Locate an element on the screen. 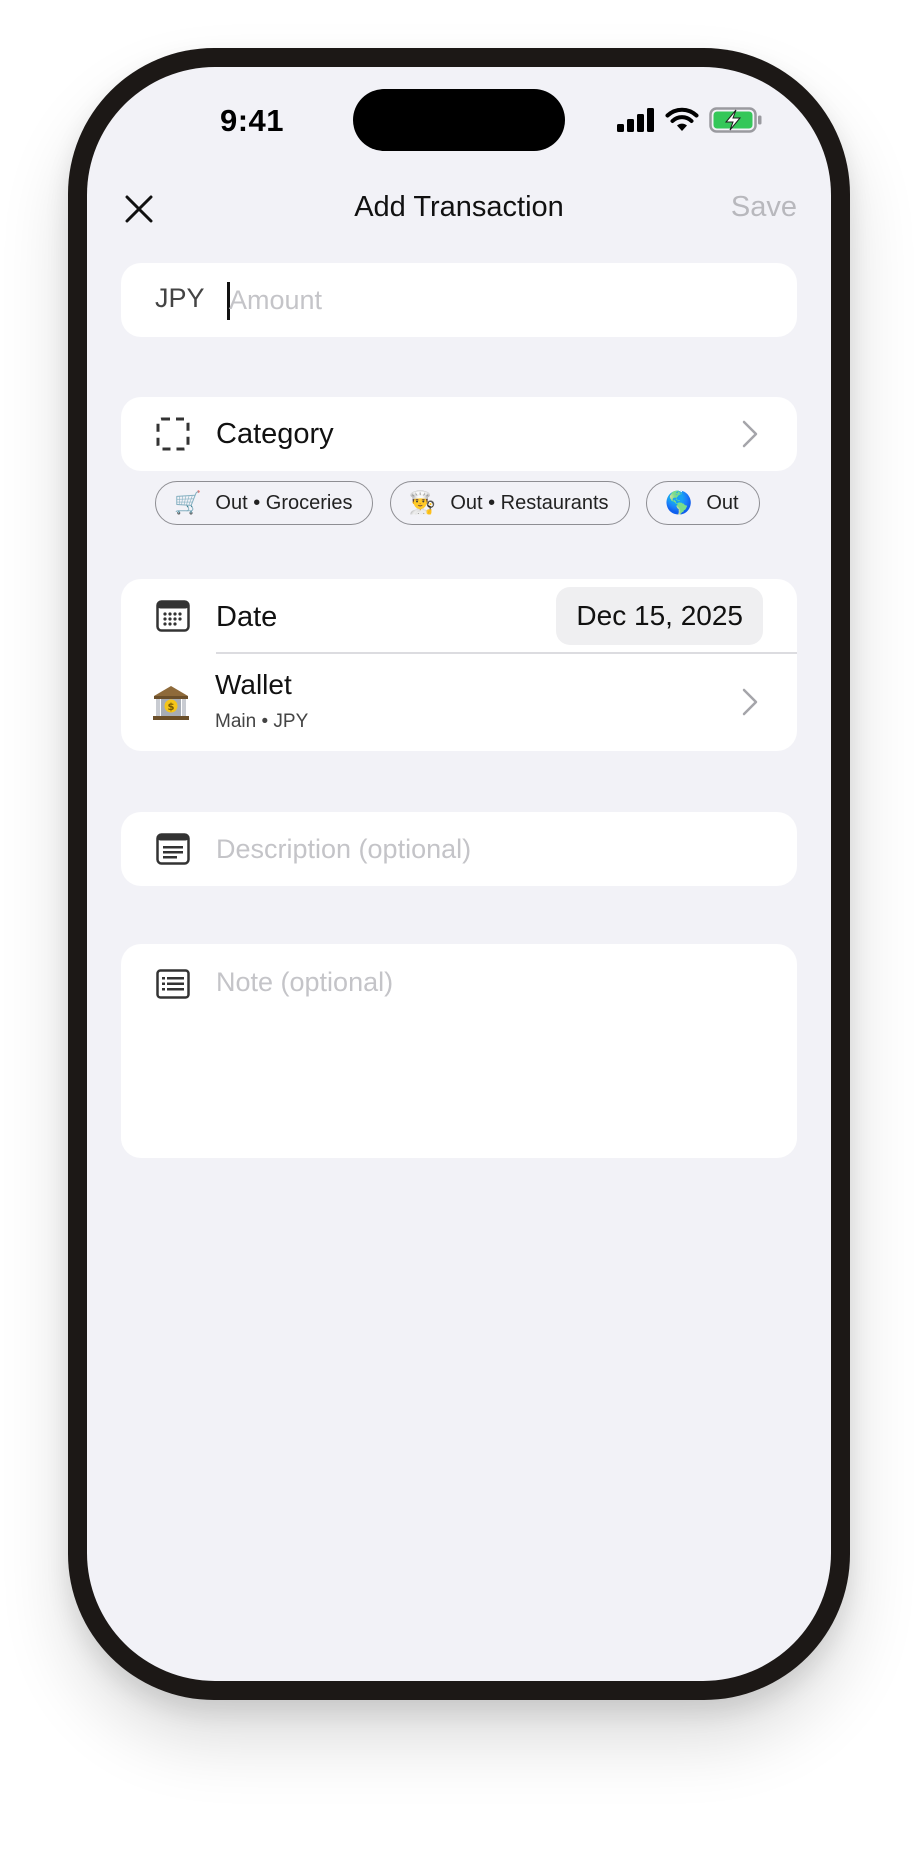 Image resolution: width=918 pixels, height=1855 pixels. note-card is located at coordinates (459, 1051).